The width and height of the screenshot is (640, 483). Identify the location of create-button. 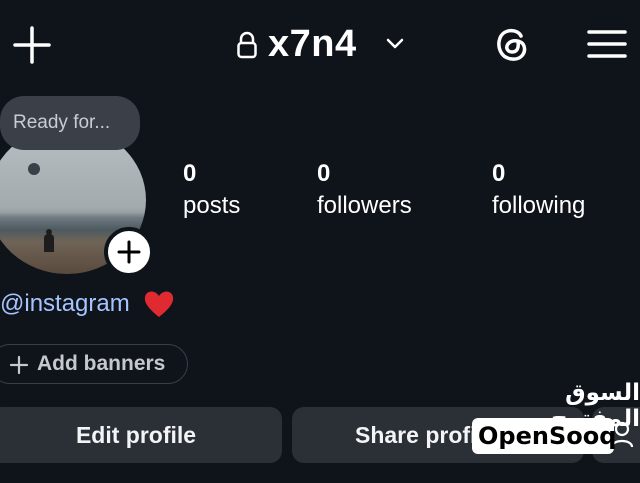
(32, 45).